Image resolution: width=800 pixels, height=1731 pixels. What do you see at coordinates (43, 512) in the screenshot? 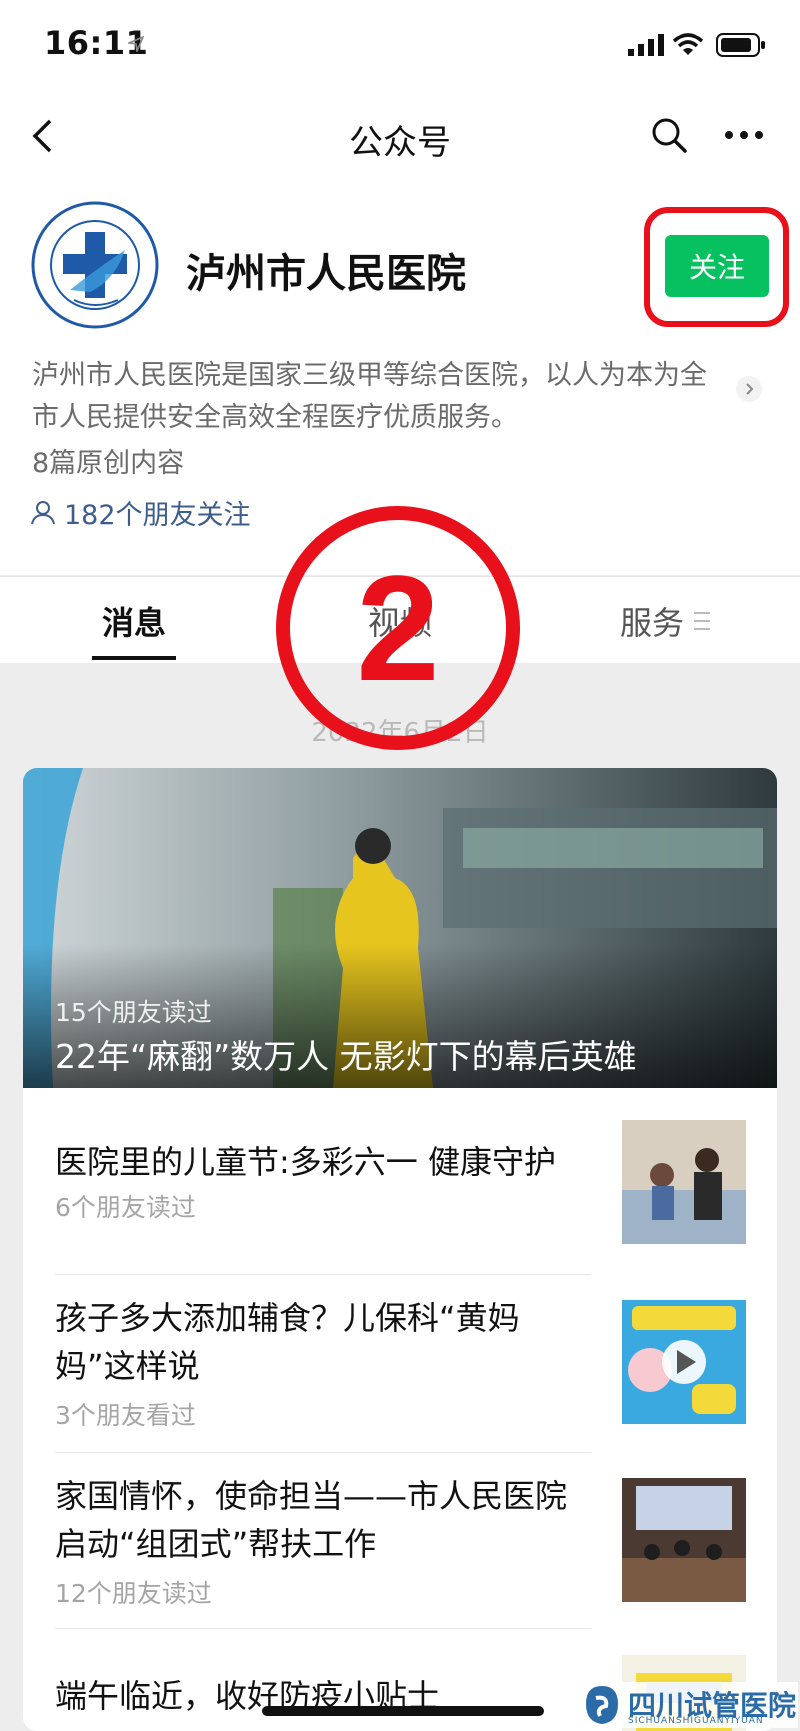
I see `person-icon` at bounding box center [43, 512].